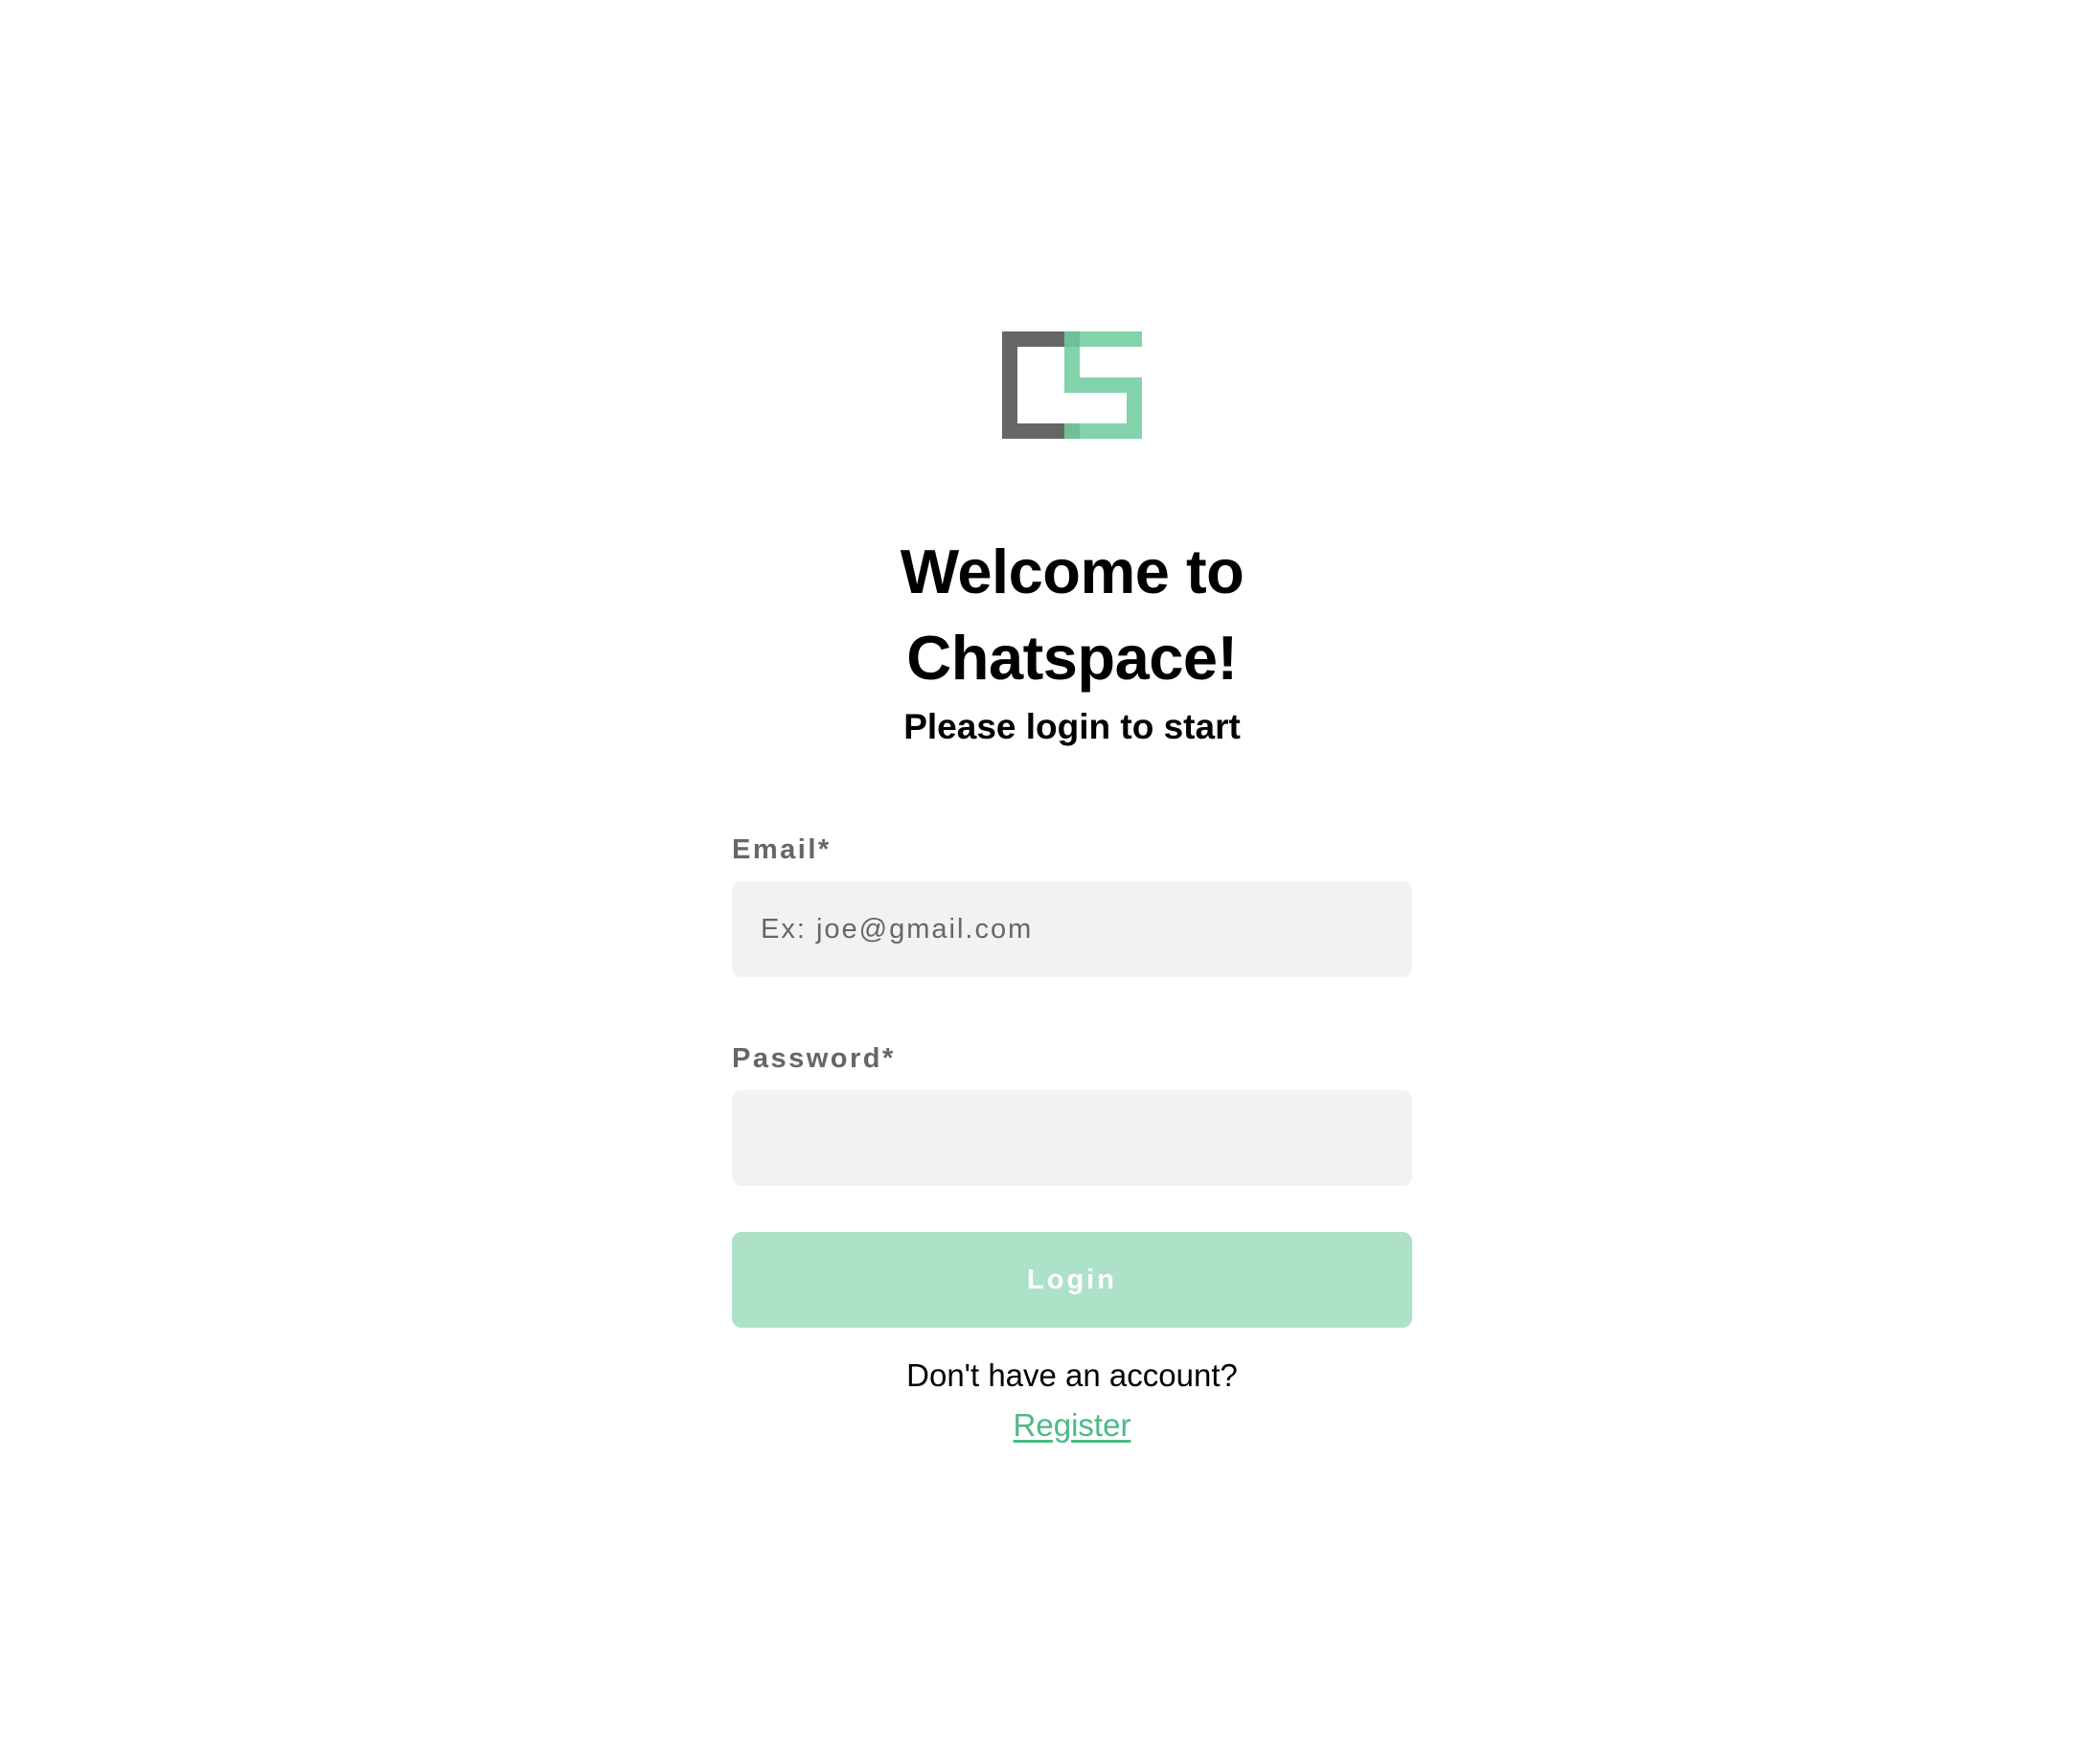  I want to click on logo-s-shape, so click(1103, 385).